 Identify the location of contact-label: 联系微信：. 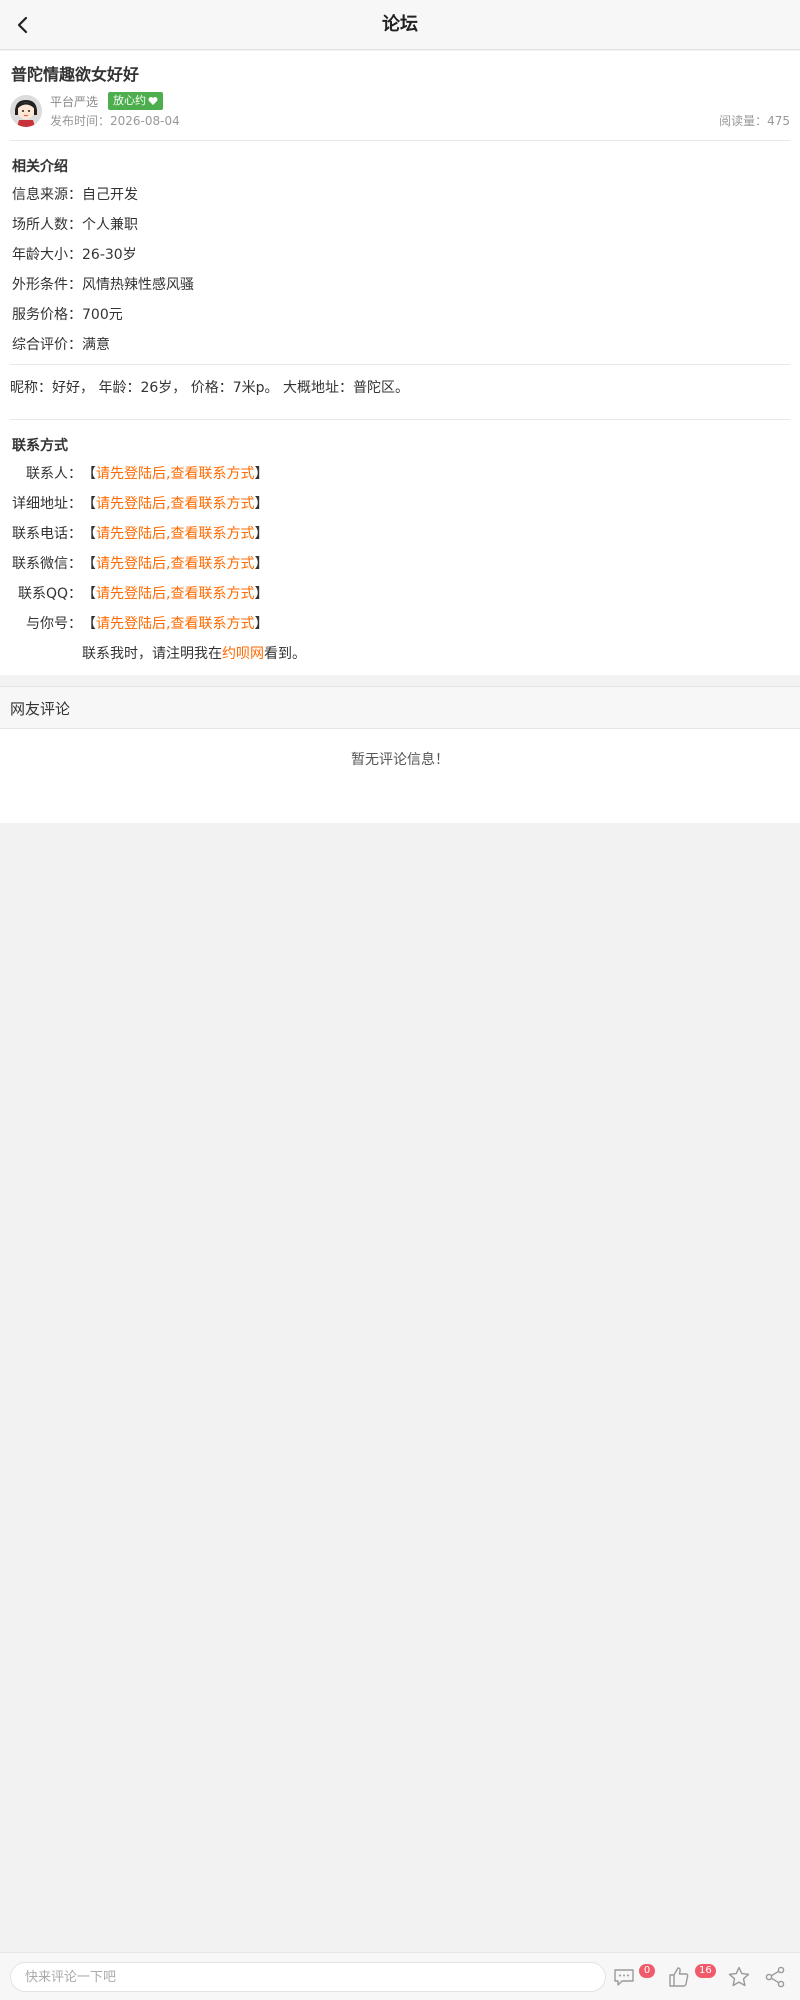
(47, 564).